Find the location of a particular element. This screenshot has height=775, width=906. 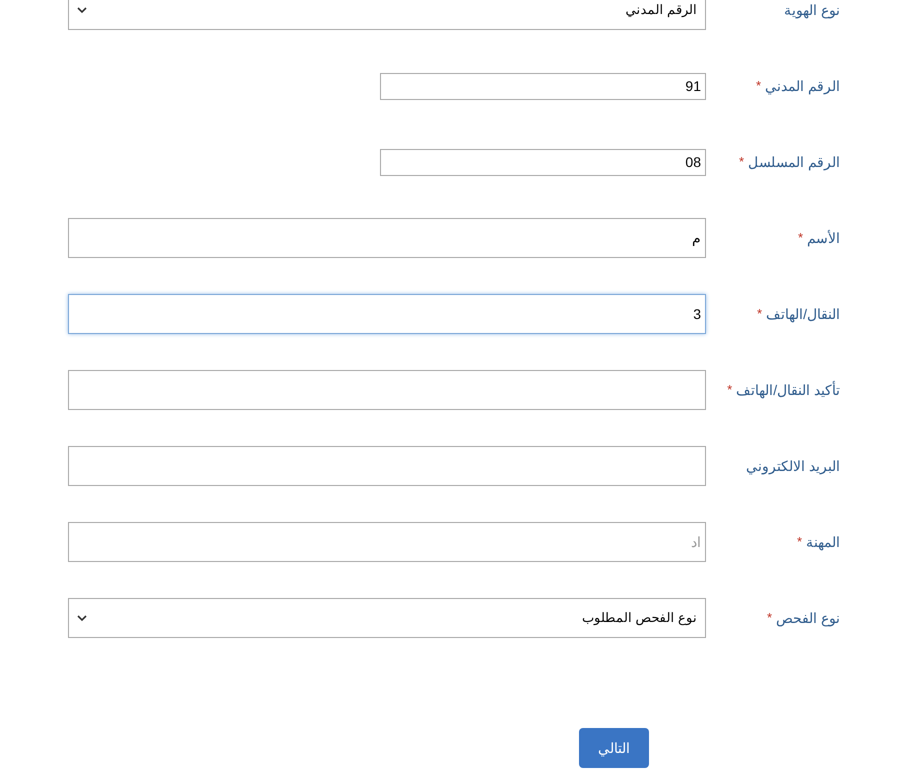

dropdown: الرقم المدني is located at coordinates (387, 15).